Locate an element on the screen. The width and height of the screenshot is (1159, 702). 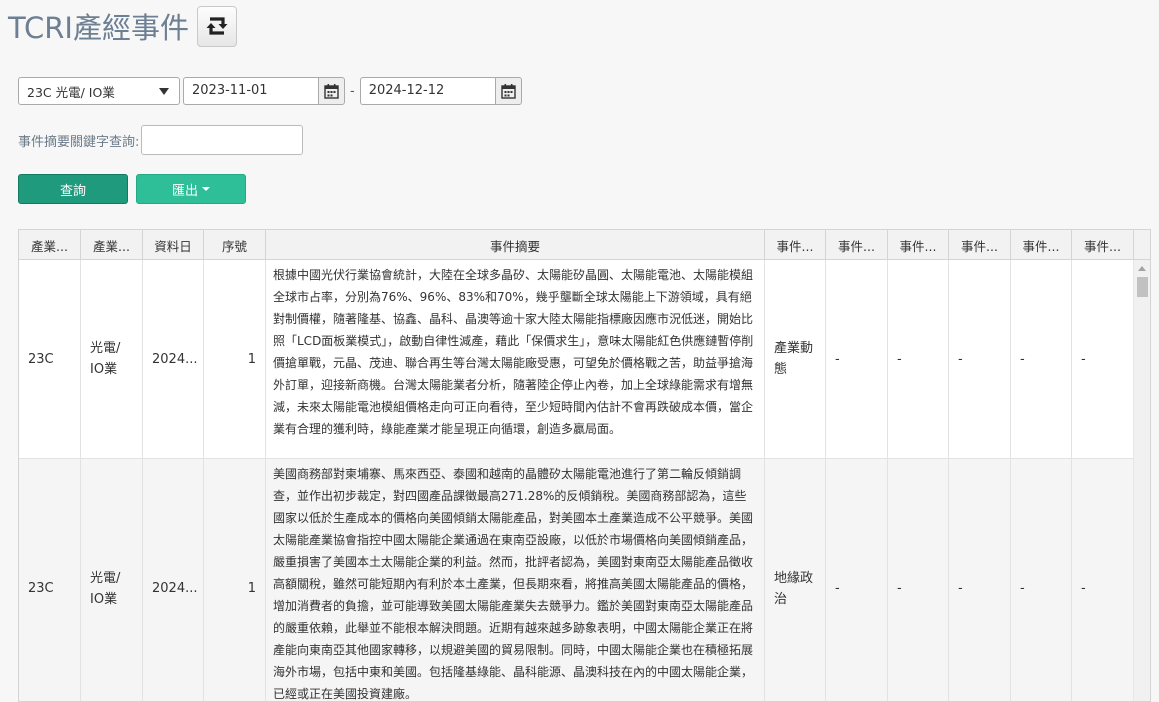
date-to-calendar-button is located at coordinates (508, 91).